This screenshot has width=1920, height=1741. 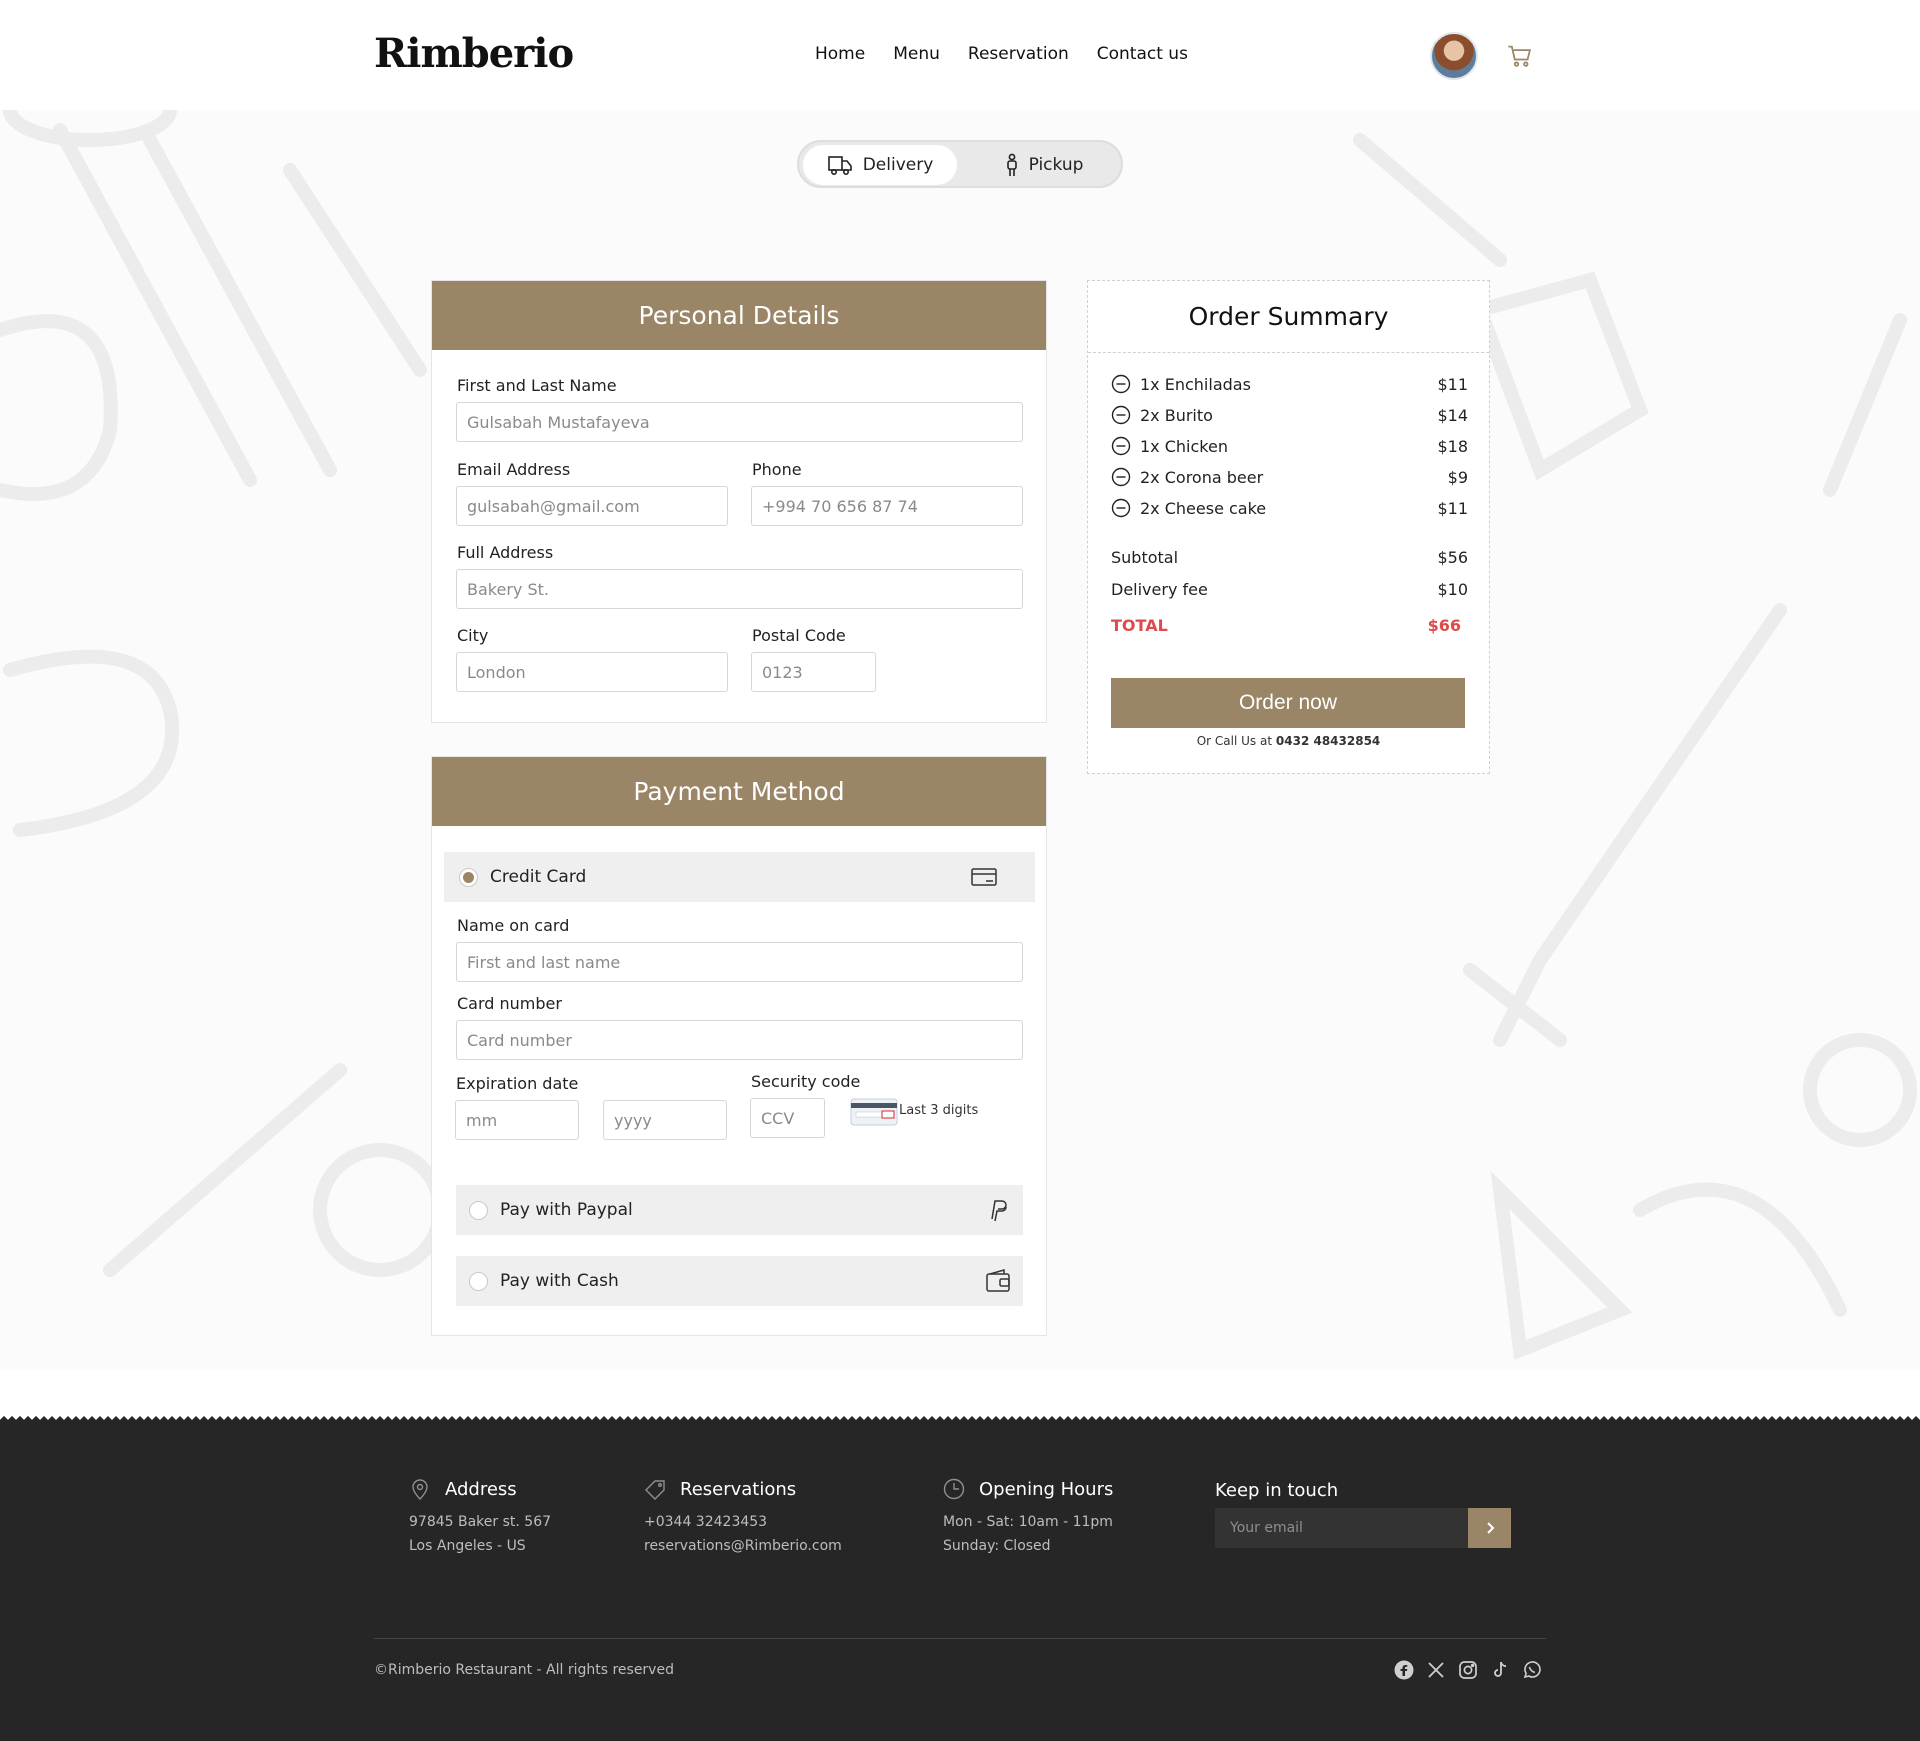 I want to click on avatar, so click(x=1454, y=56).